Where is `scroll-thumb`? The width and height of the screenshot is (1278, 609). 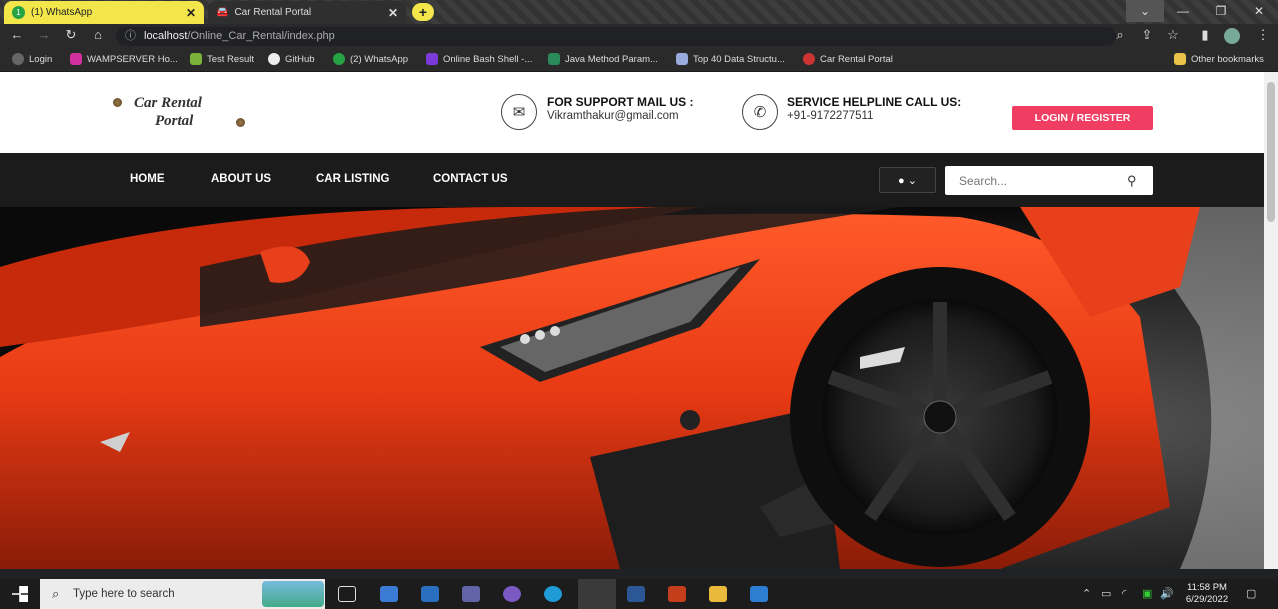
scroll-thumb is located at coordinates (1271, 152).